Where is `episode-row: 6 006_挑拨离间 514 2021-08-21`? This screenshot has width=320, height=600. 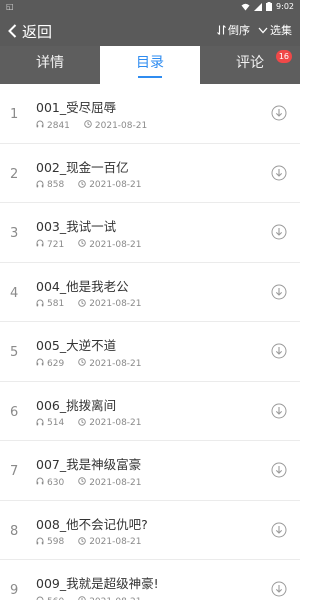 episode-row: 6 006_挑拨离间 514 2021-08-21 is located at coordinates (150, 411).